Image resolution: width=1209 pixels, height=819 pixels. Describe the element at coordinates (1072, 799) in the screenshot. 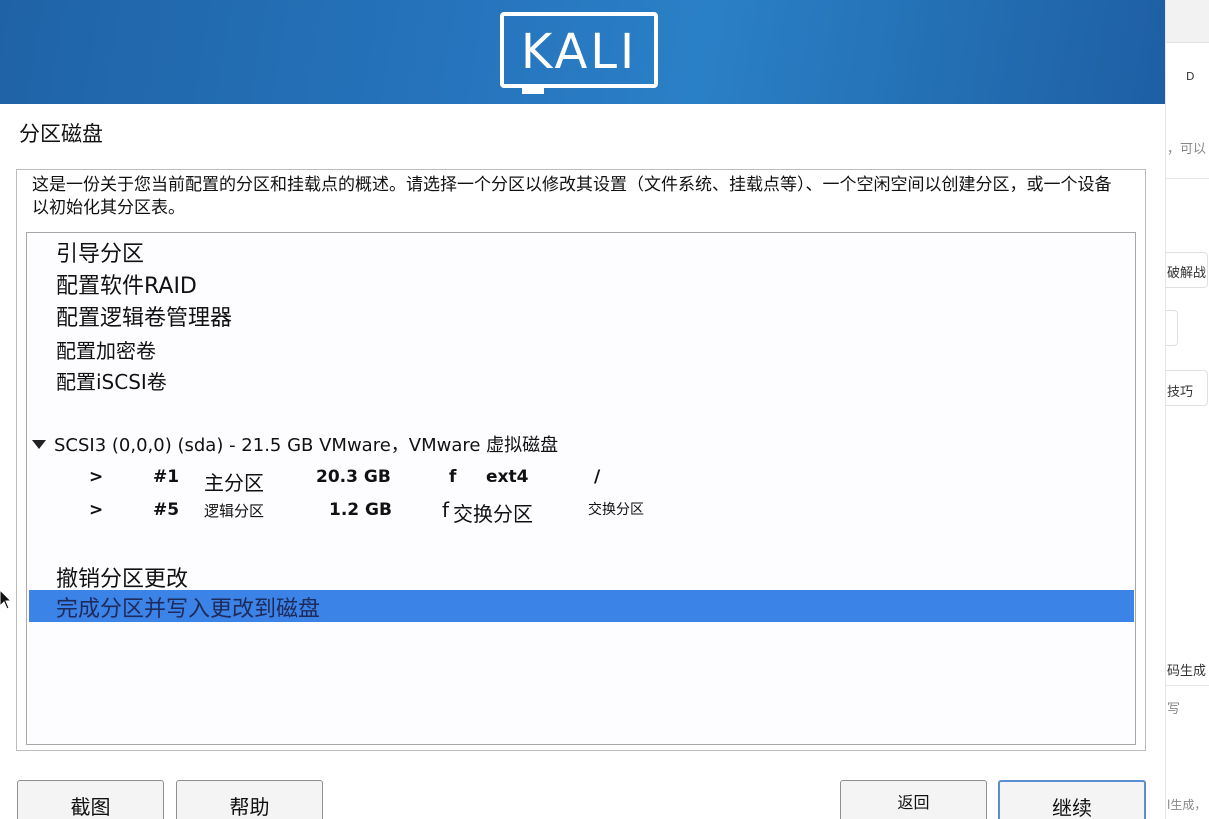

I see `continue-button: 继续` at that location.